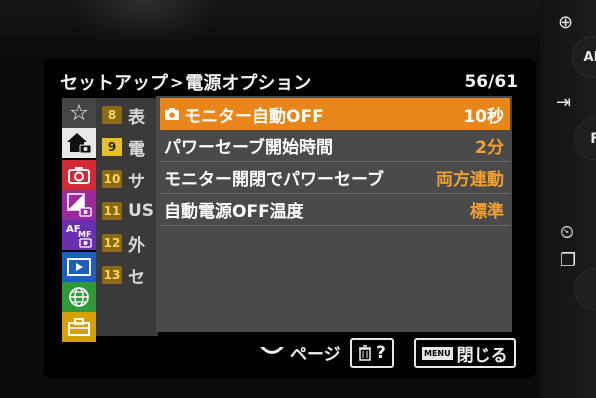 This screenshot has height=398, width=596. Describe the element at coordinates (112, 115) in the screenshot. I see `submenu-number: 8` at that location.